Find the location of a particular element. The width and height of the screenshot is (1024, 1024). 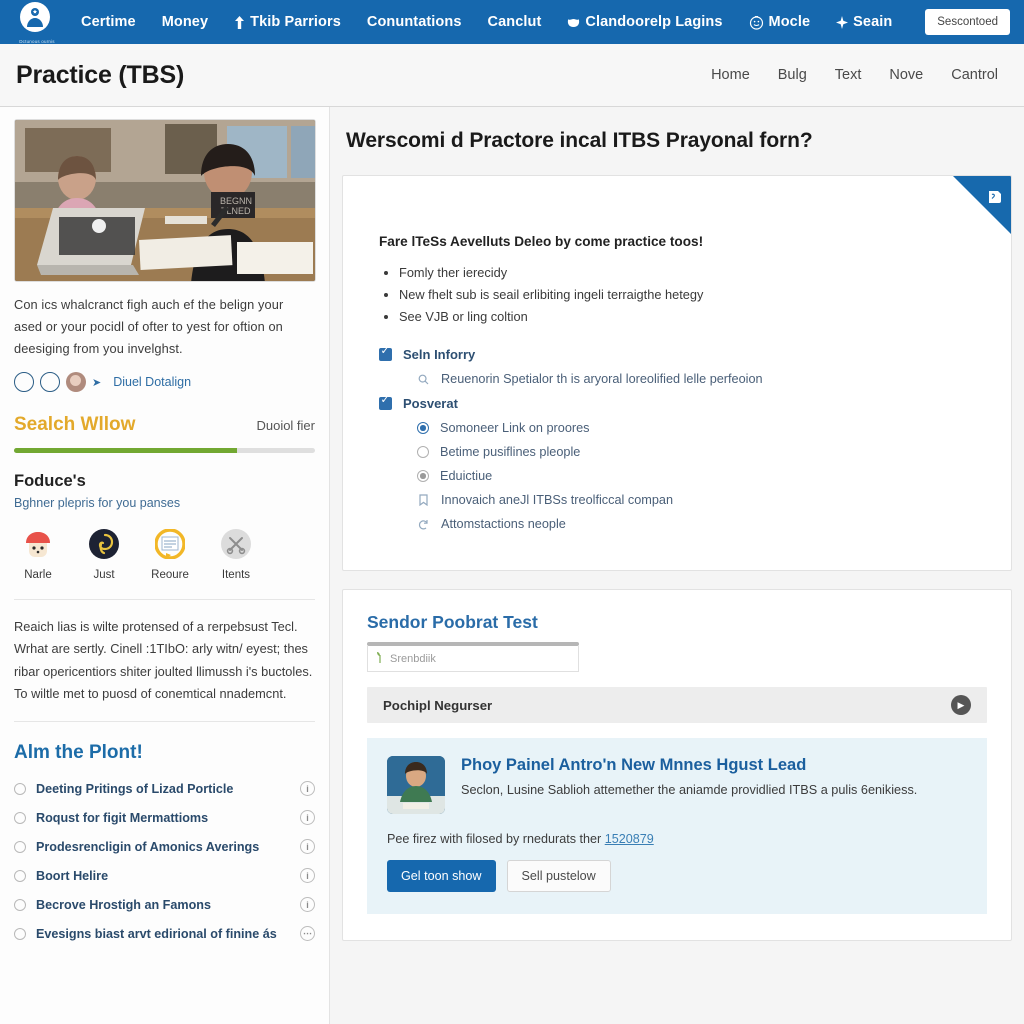

search-section-header: Sealch Wllow Duoiol fier is located at coordinates (164, 425).